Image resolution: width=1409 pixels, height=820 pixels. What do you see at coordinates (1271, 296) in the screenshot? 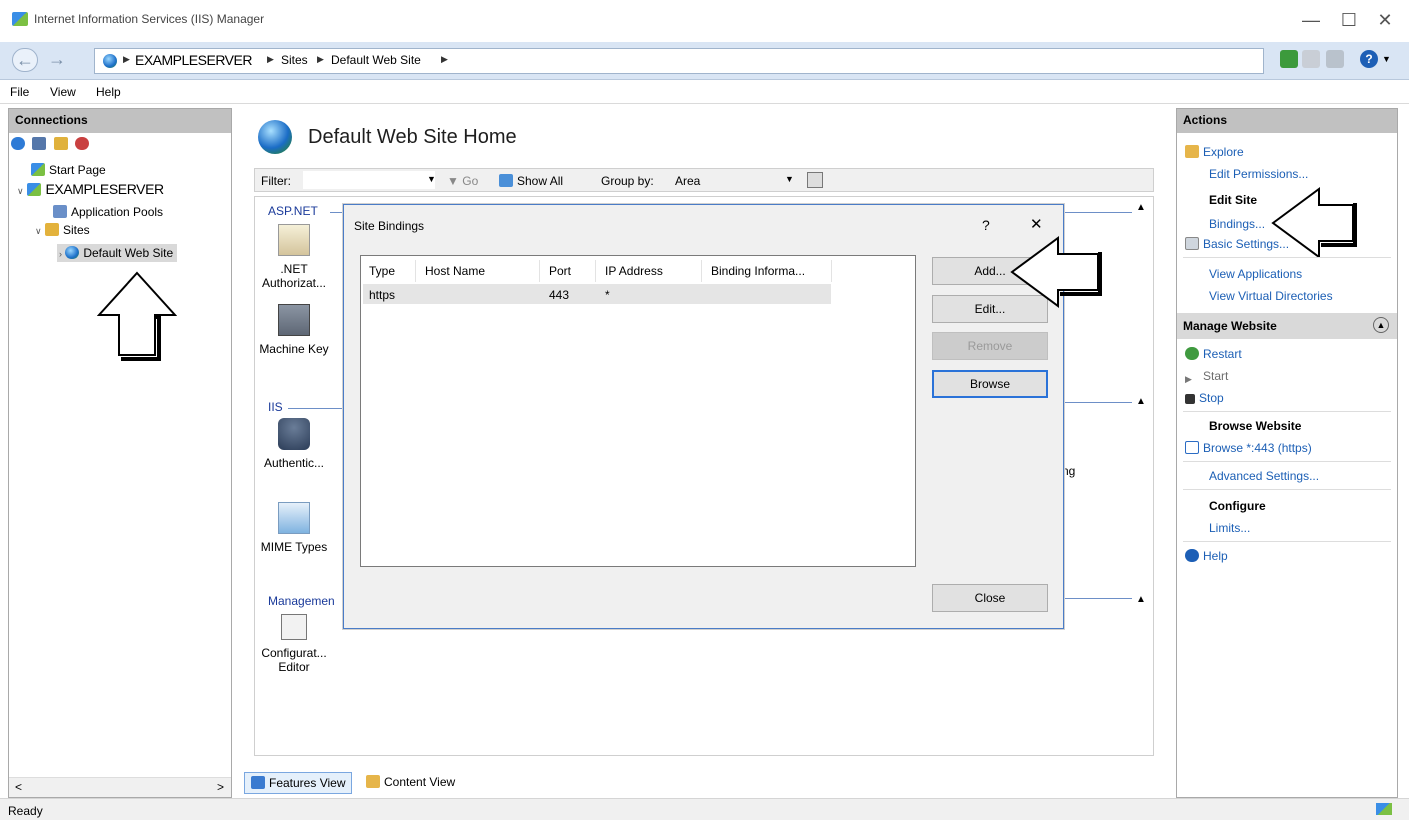
I see `action-view-virtual-directories: View Virtual Directories` at bounding box center [1271, 296].